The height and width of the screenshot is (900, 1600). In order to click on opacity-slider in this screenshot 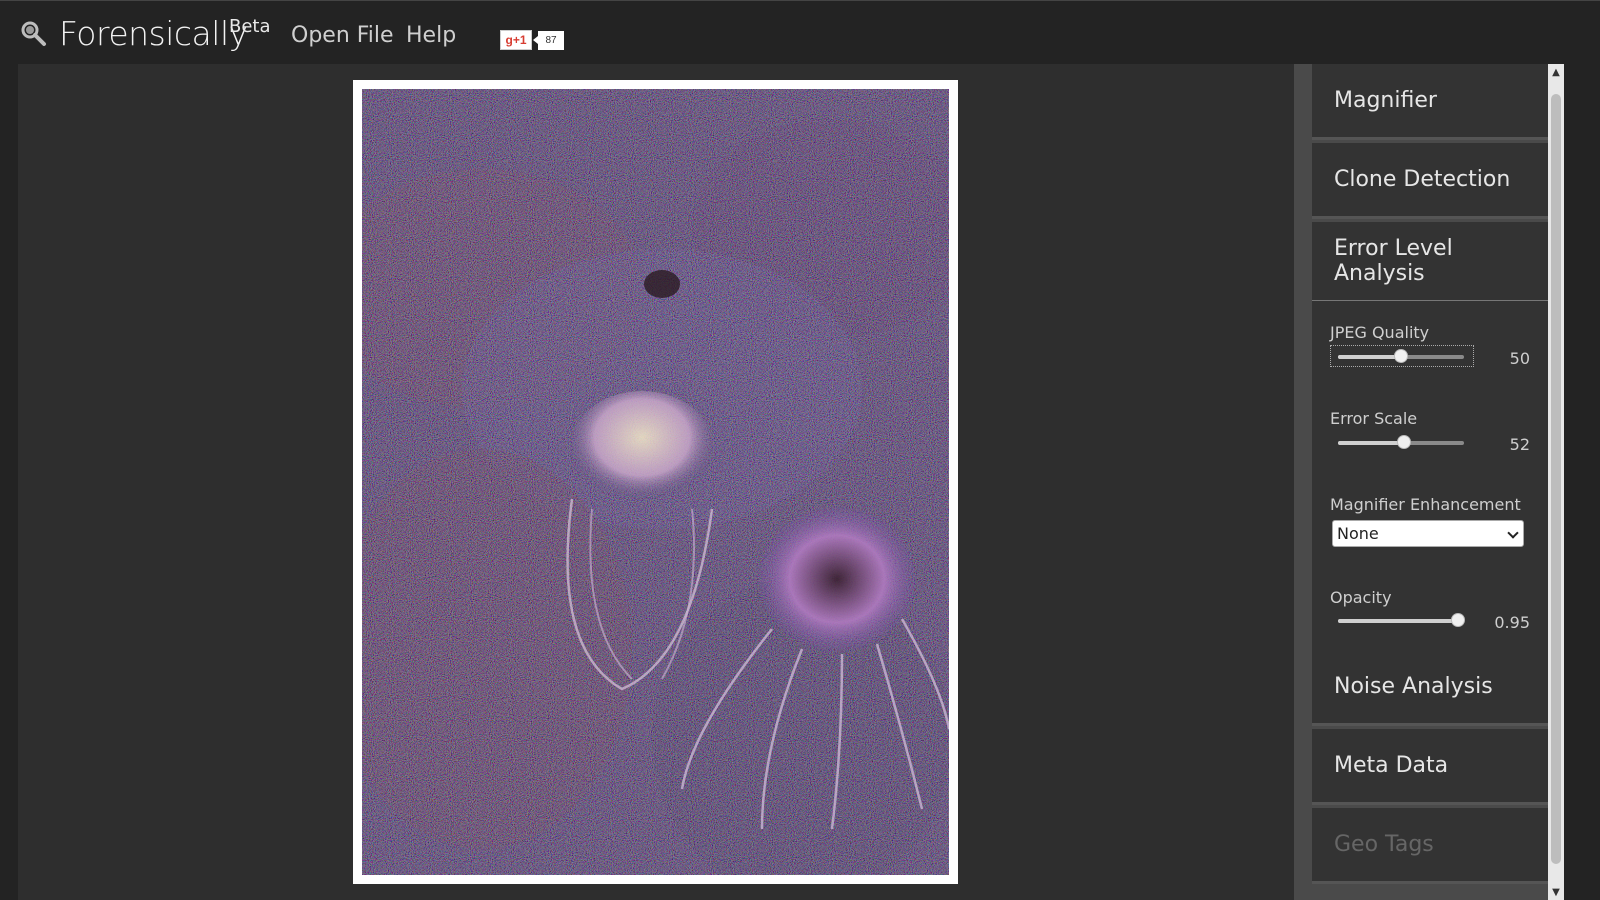, I will do `click(1401, 620)`.